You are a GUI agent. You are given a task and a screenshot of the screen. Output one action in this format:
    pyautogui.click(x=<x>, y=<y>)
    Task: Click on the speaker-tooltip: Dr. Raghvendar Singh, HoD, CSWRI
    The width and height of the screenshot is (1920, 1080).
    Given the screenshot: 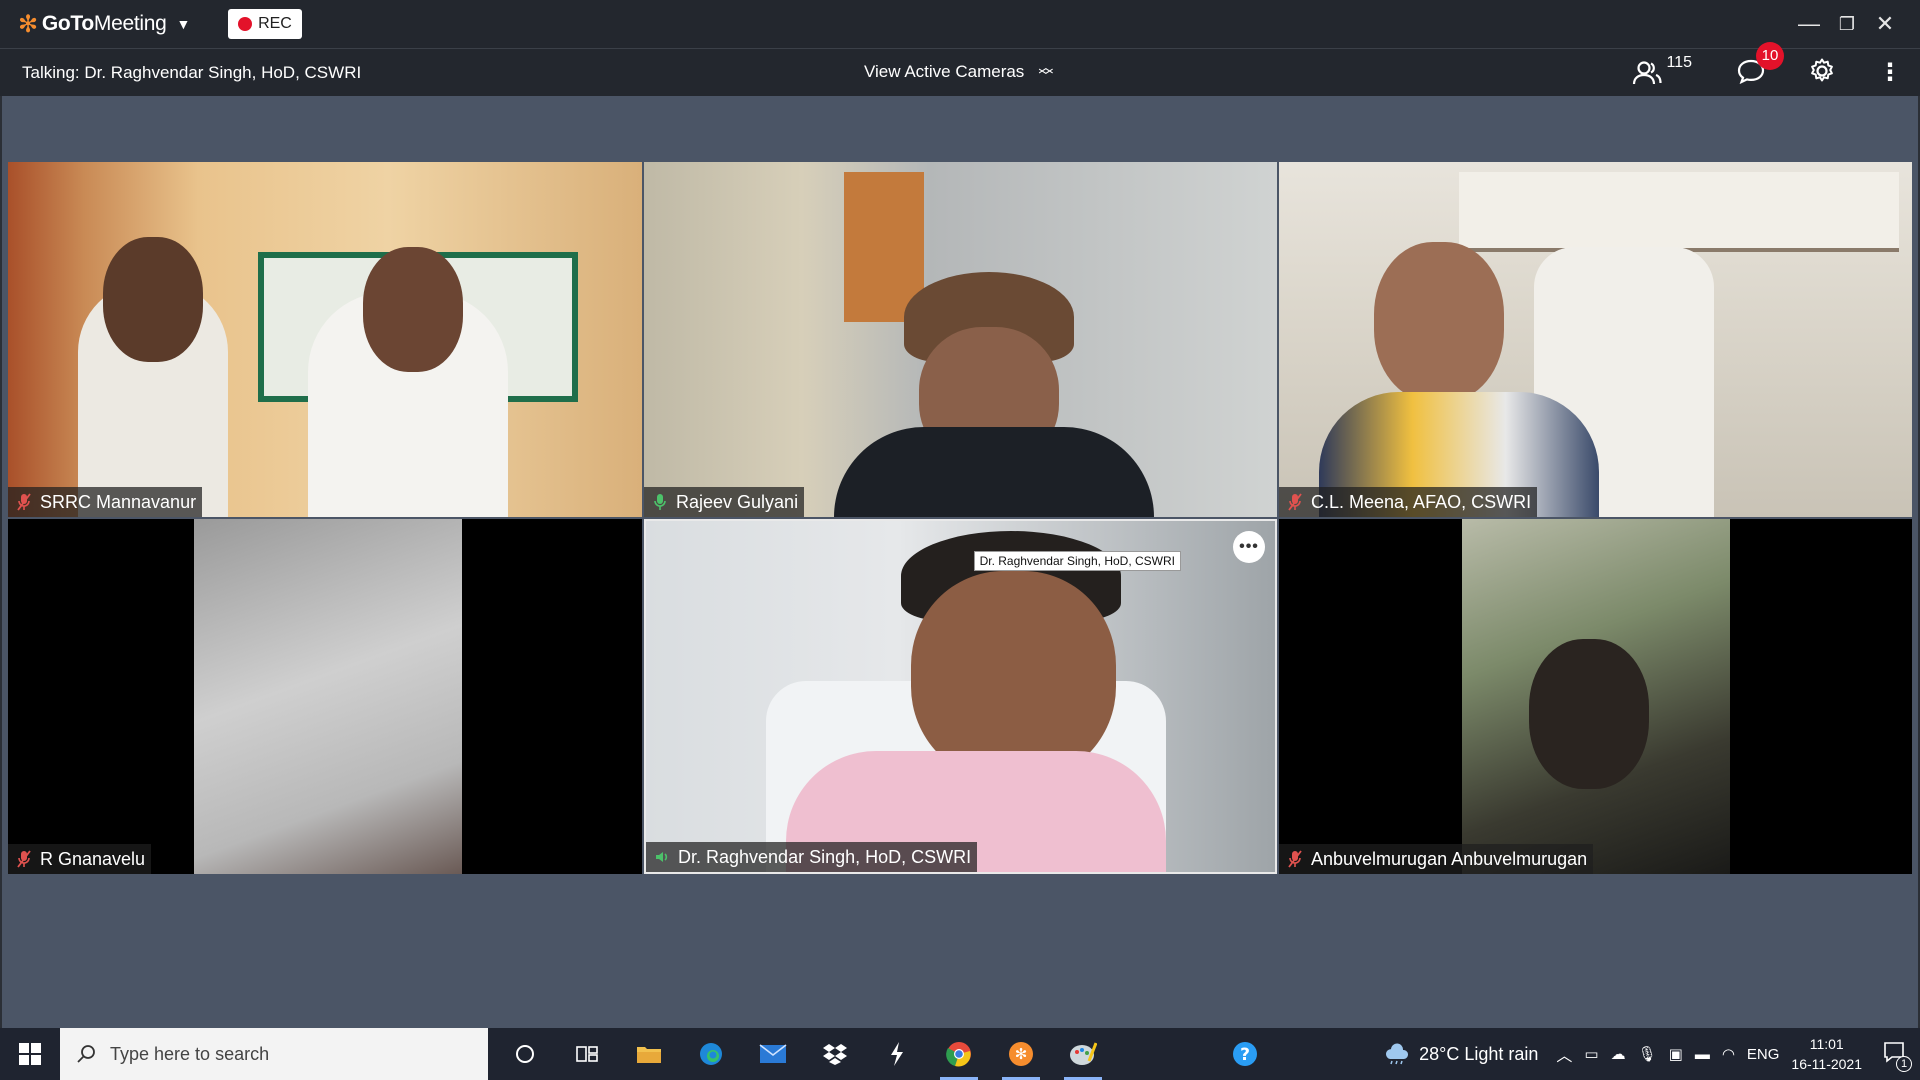 What is the action you would take?
    pyautogui.click(x=1077, y=561)
    